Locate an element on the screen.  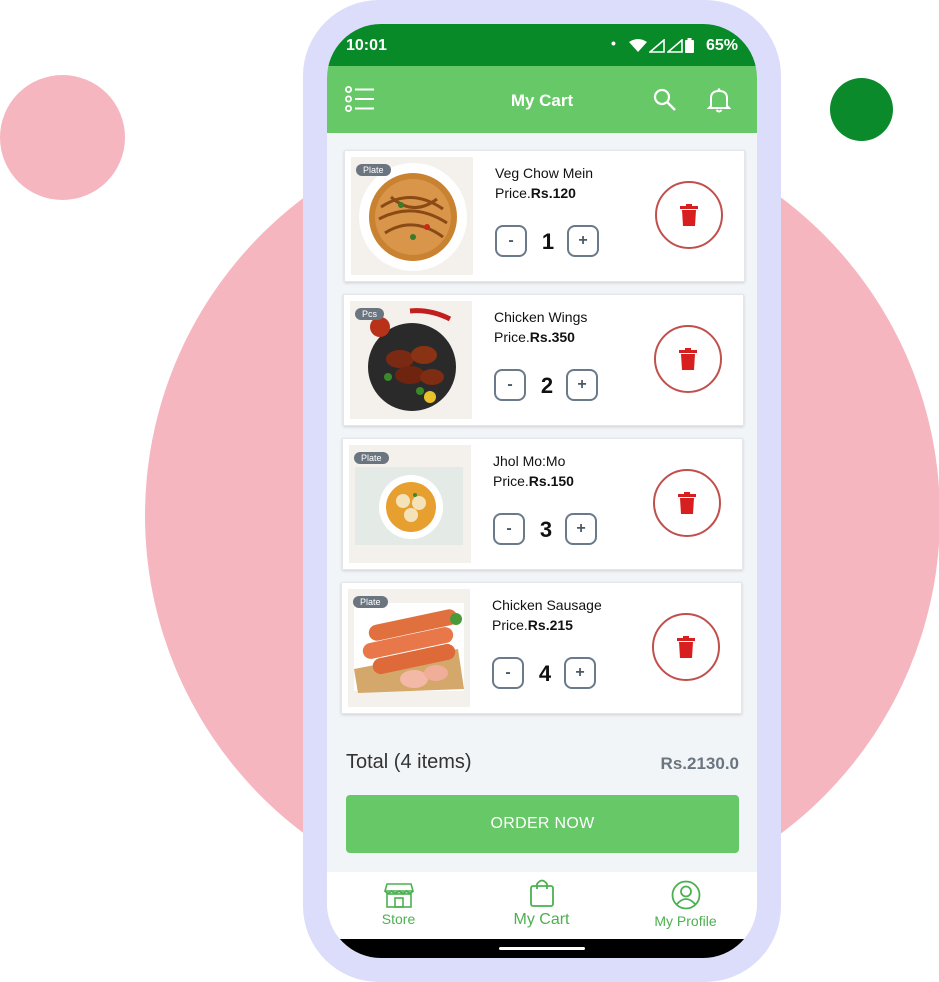
battery-icon is located at coordinates (689, 45).